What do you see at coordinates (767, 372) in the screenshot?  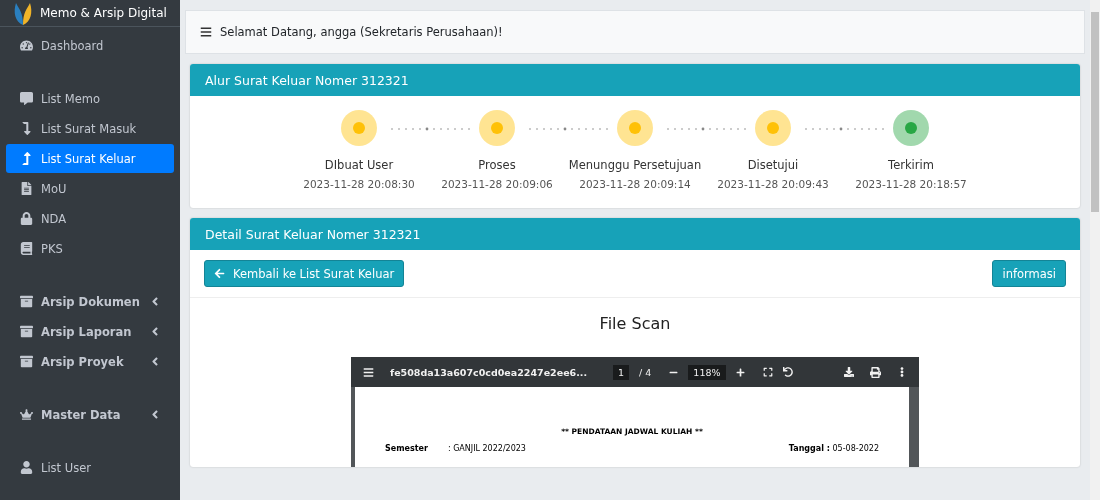 I see `fit-page-icon` at bounding box center [767, 372].